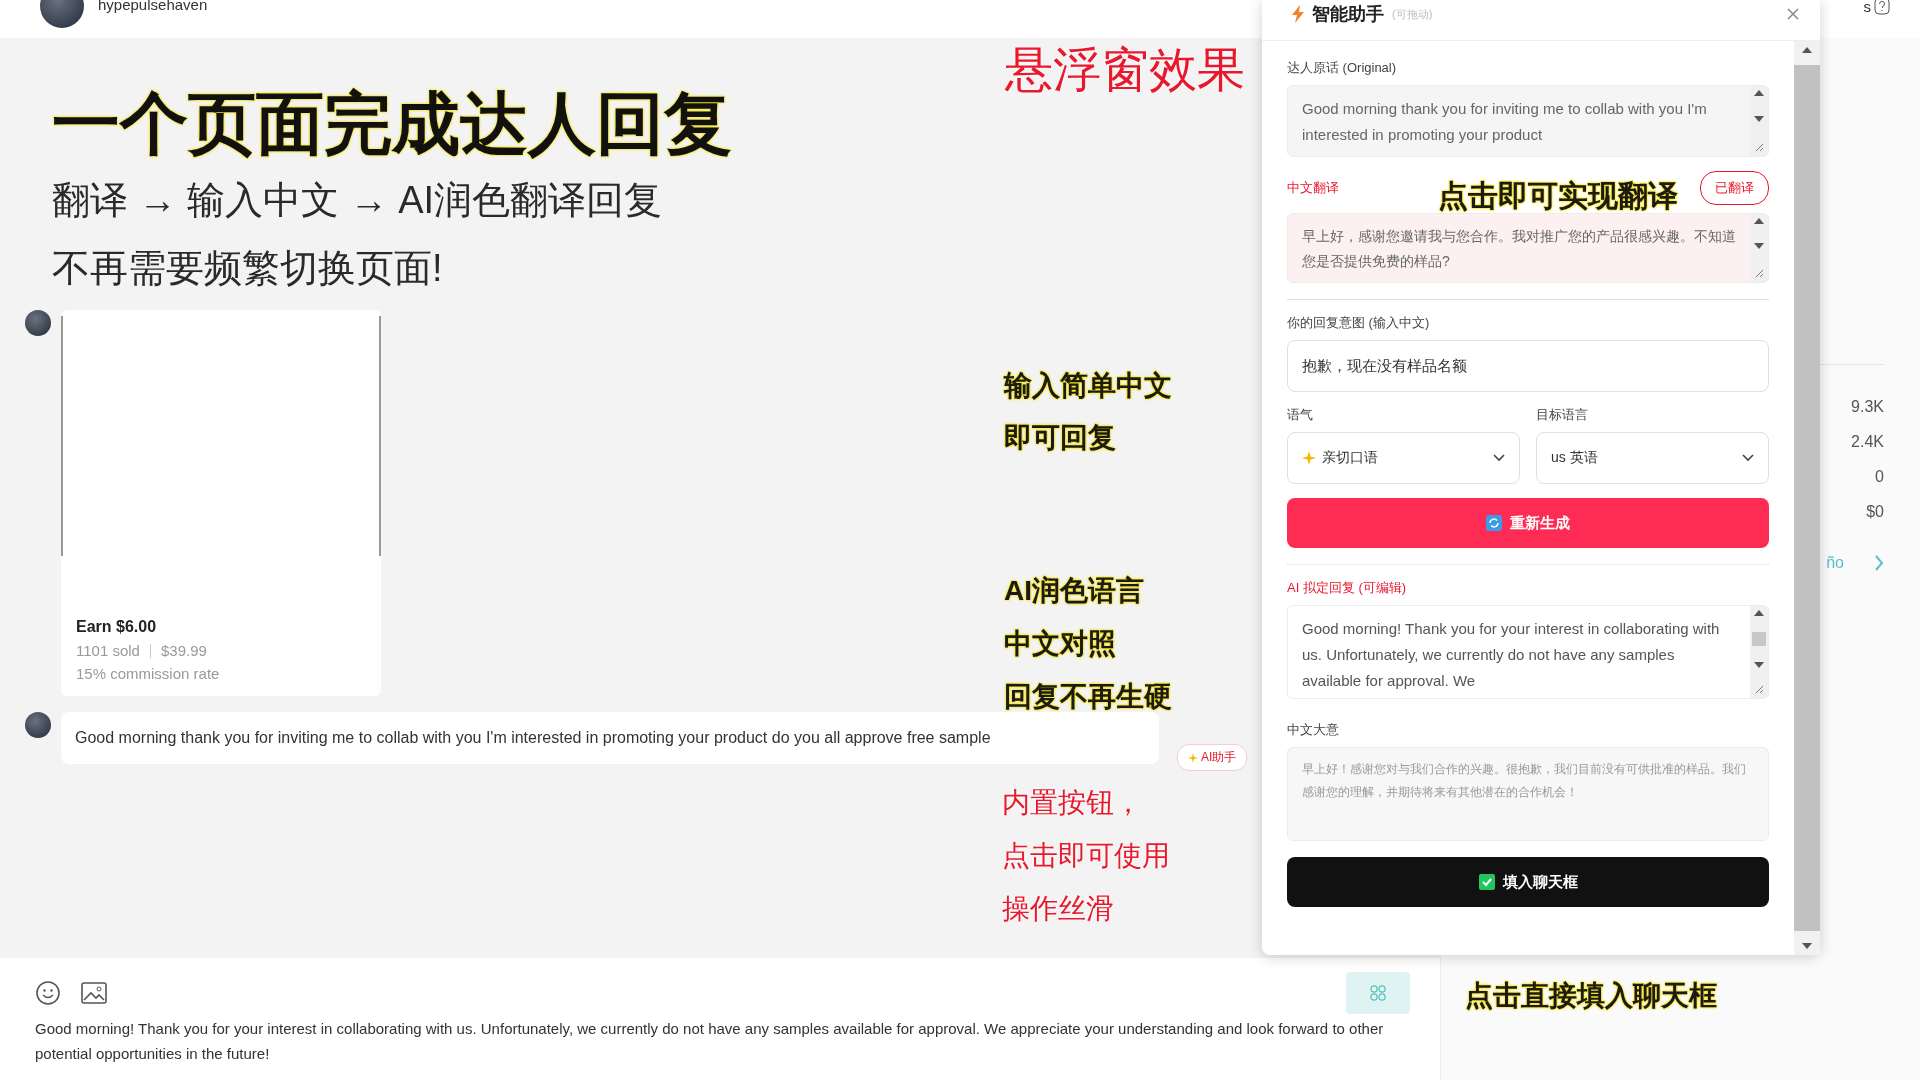 This screenshot has height=1080, width=1920. What do you see at coordinates (1875, 512) in the screenshot?
I see `stat-value: $0` at bounding box center [1875, 512].